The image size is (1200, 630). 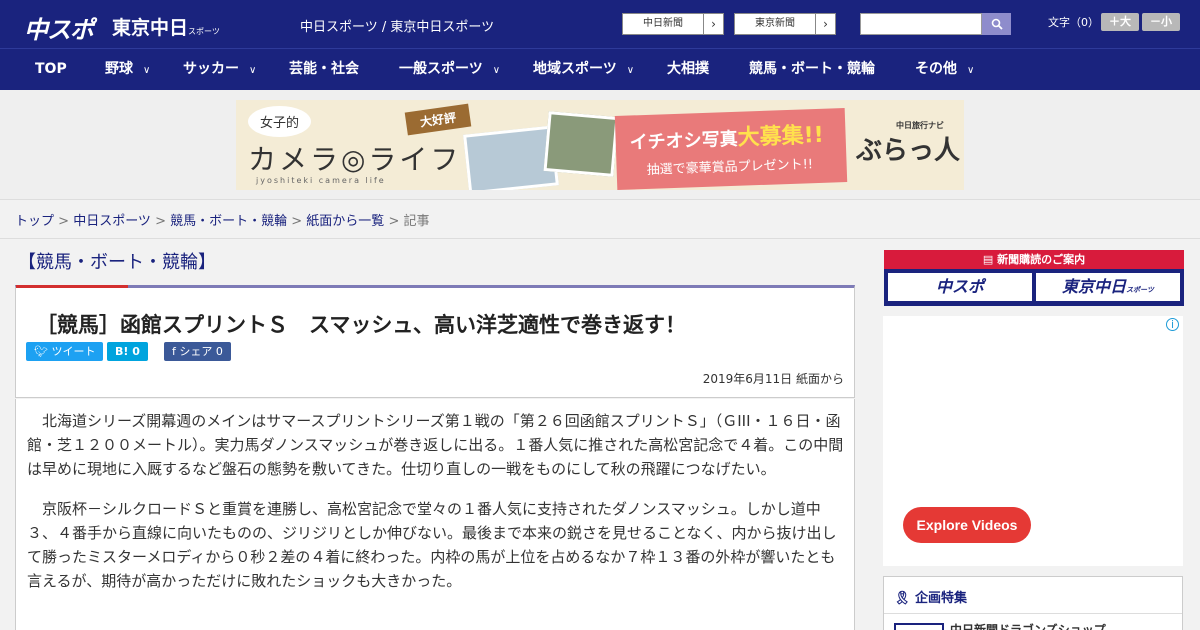 What do you see at coordinates (438, 119) in the screenshot?
I see `banner-popular-tag: 大好評` at bounding box center [438, 119].